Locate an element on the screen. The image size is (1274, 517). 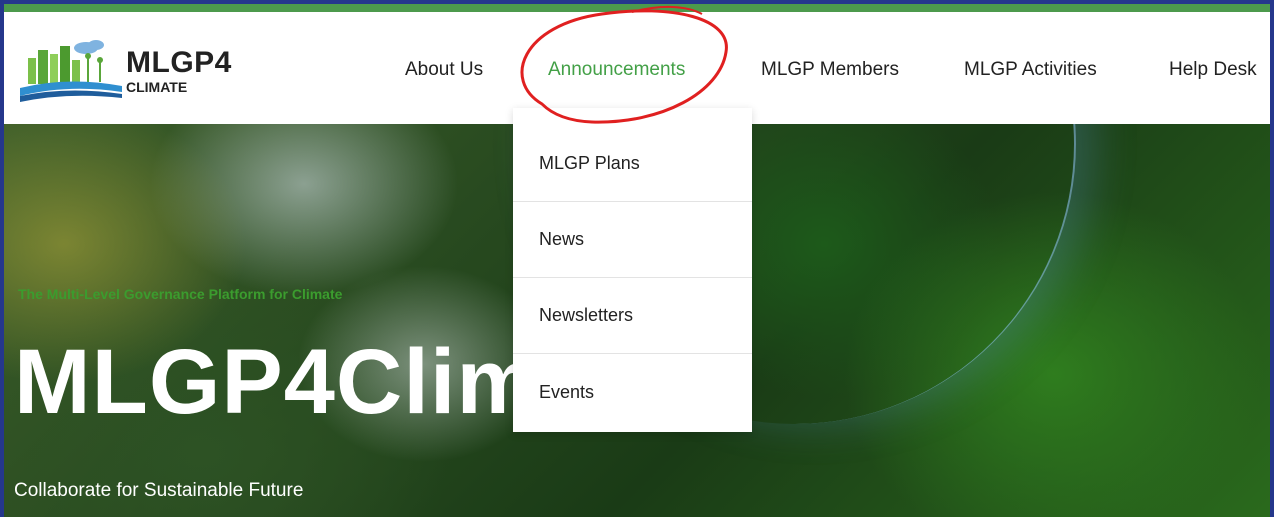
hero-subtitle: Collaborate for Sustainable Future is located at coordinates (159, 490).